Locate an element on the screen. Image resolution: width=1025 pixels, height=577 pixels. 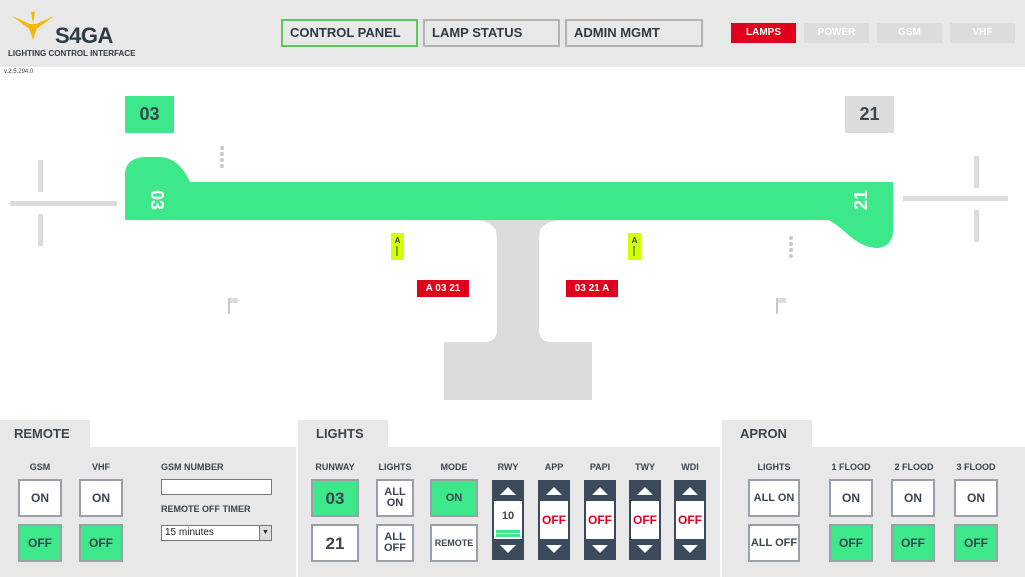
wdi-stepper: OFF is located at coordinates (690, 520).